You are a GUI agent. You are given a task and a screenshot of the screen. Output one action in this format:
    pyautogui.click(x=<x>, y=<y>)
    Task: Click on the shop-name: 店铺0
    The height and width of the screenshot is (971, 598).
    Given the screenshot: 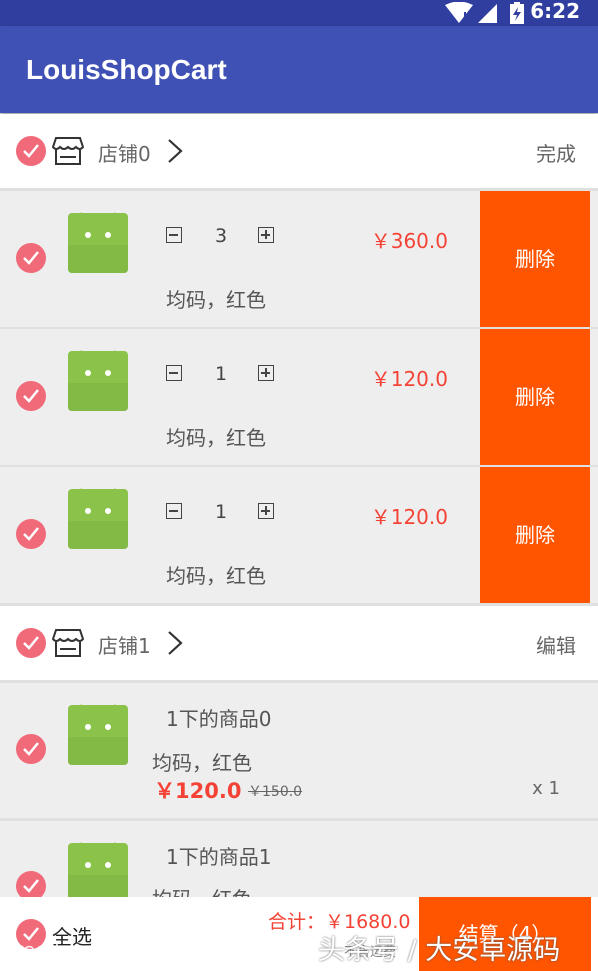 What is the action you would take?
    pyautogui.click(x=124, y=154)
    